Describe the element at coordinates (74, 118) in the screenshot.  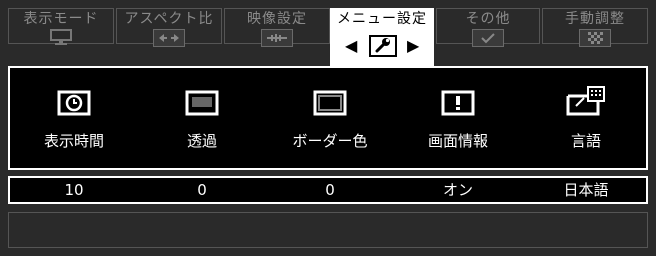
I see `menu-item-display-time: 表示時間` at that location.